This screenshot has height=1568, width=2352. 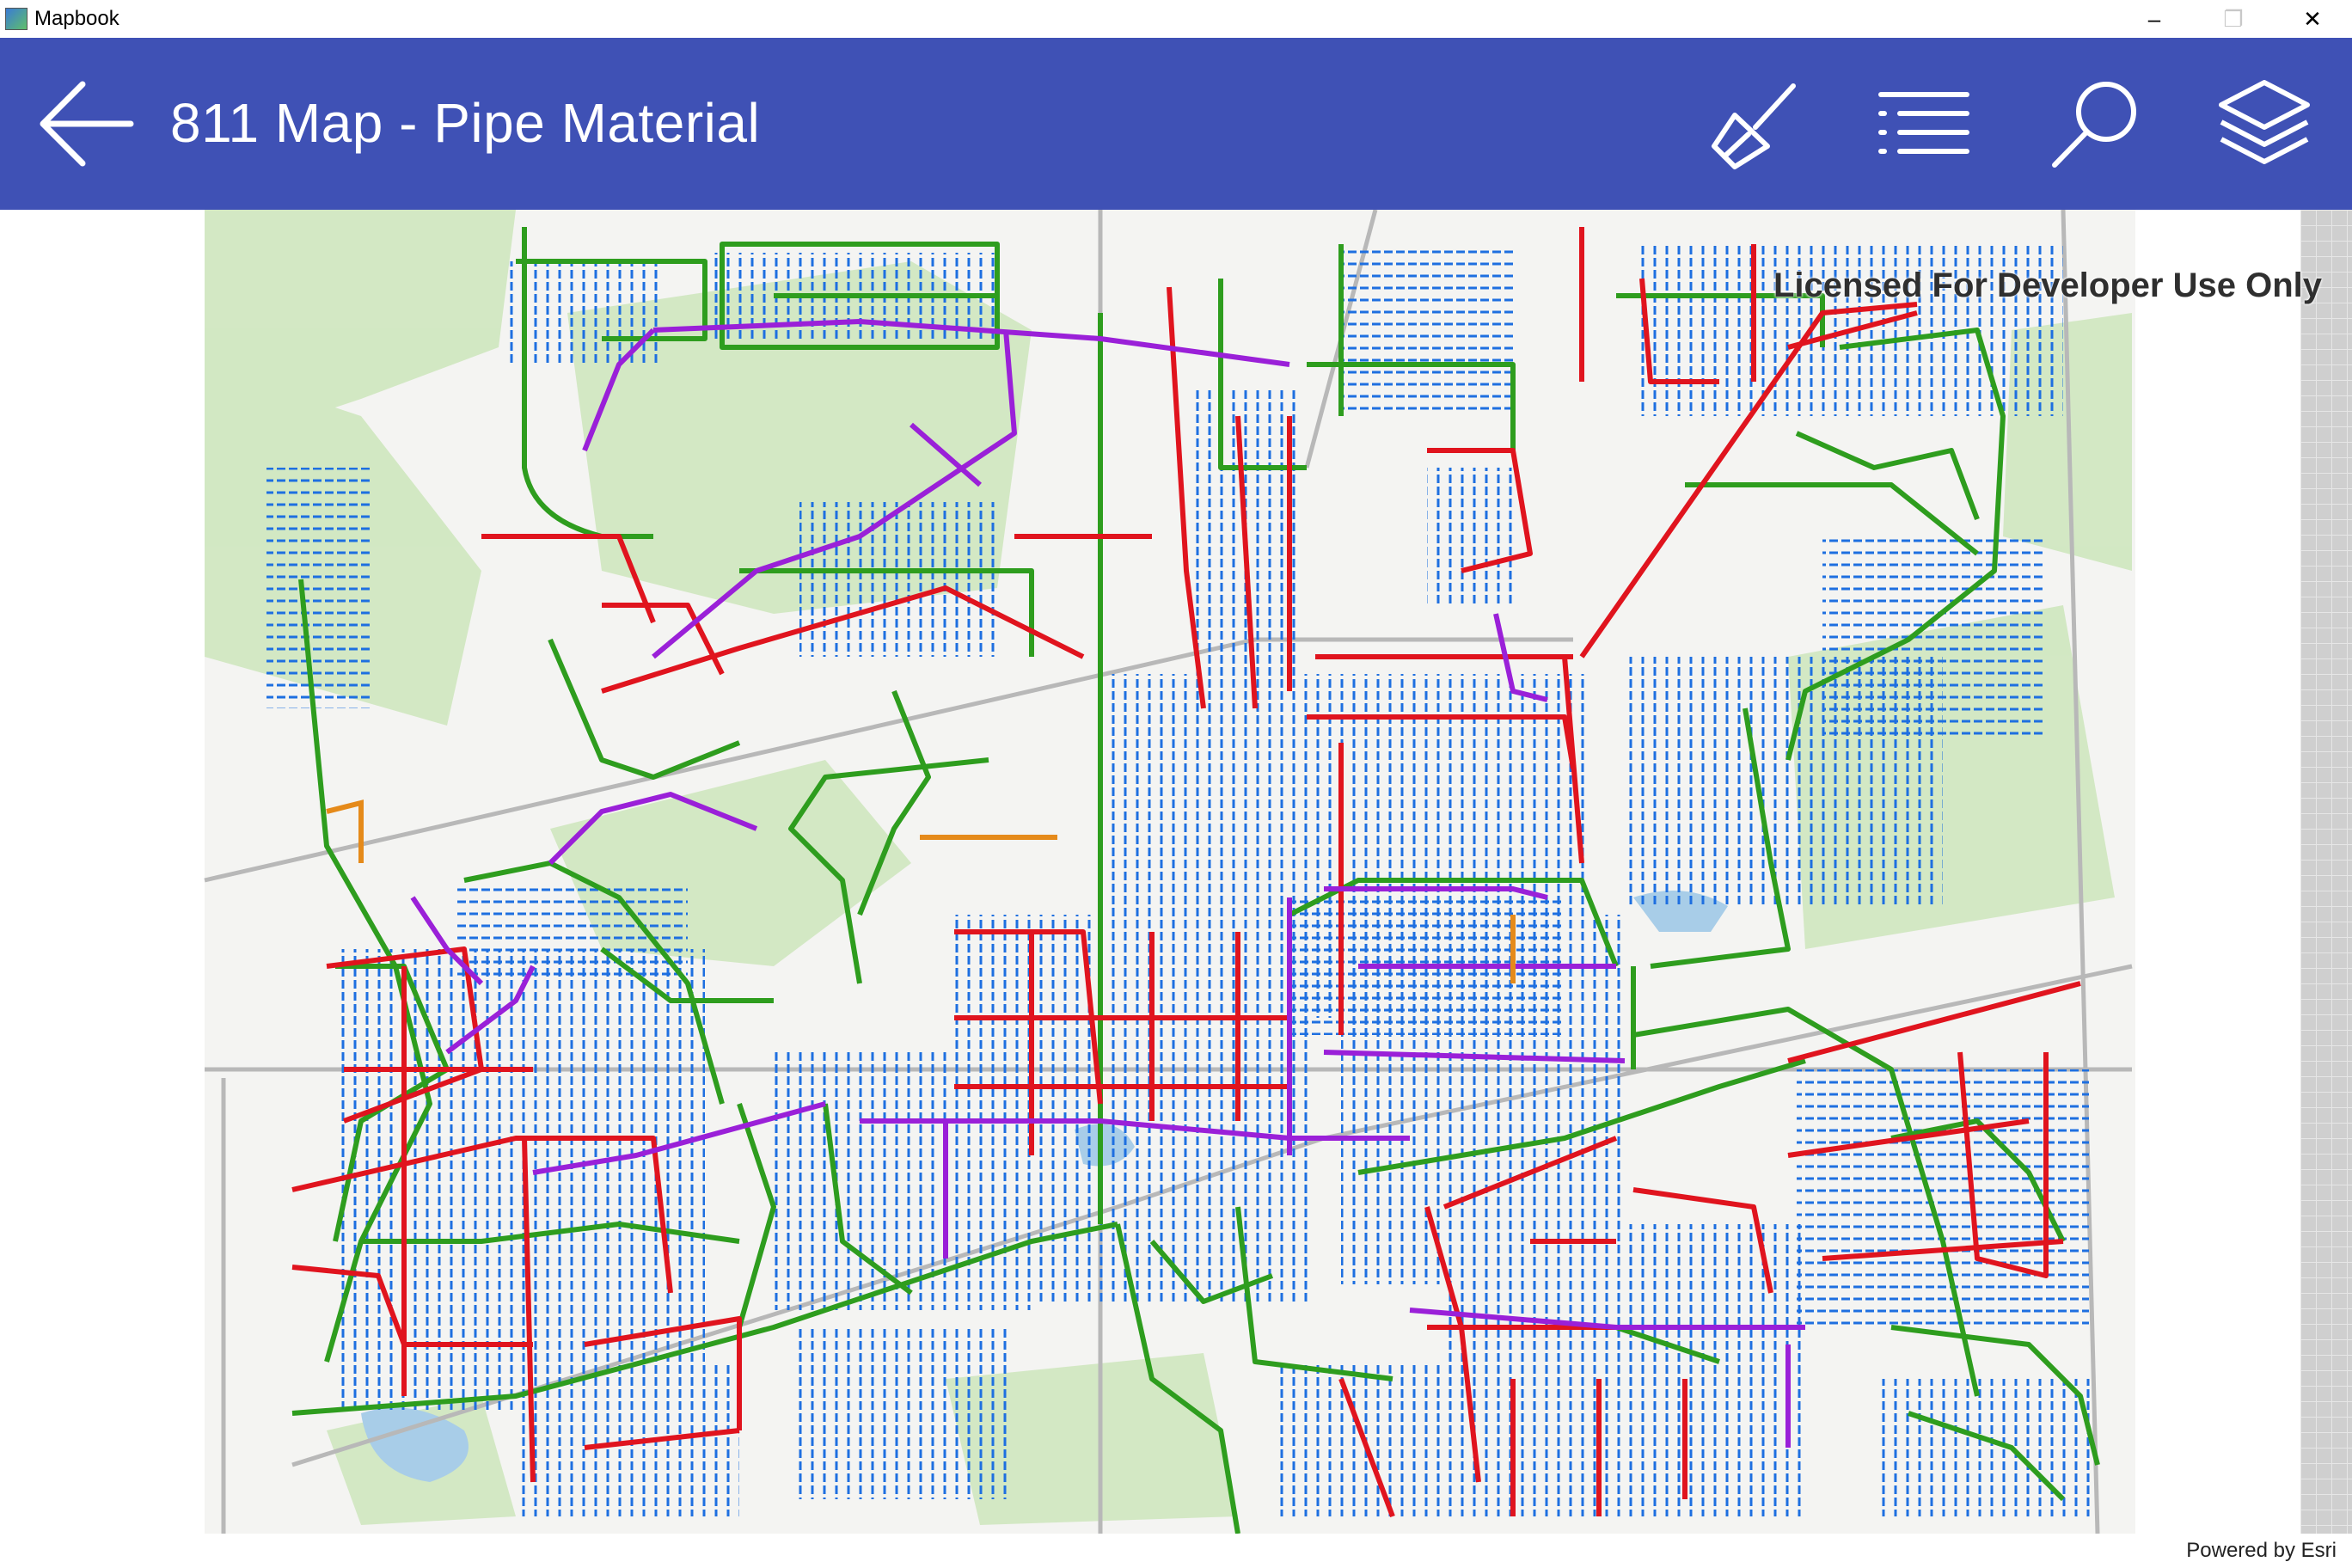 I want to click on license-watermark: Licensed For Developer Use Only, so click(x=2047, y=285).